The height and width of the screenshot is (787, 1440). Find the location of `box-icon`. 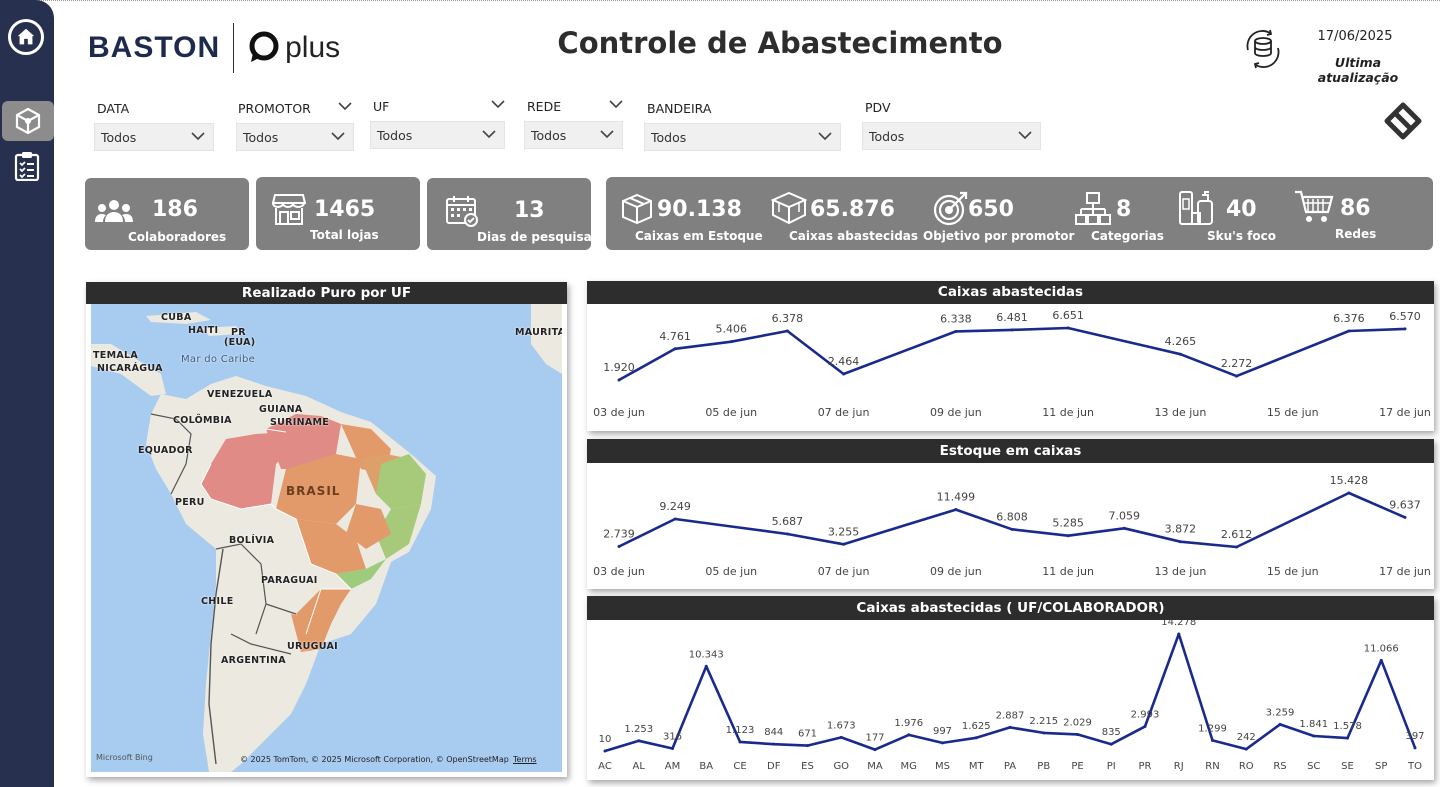

box-icon is located at coordinates (637, 209).